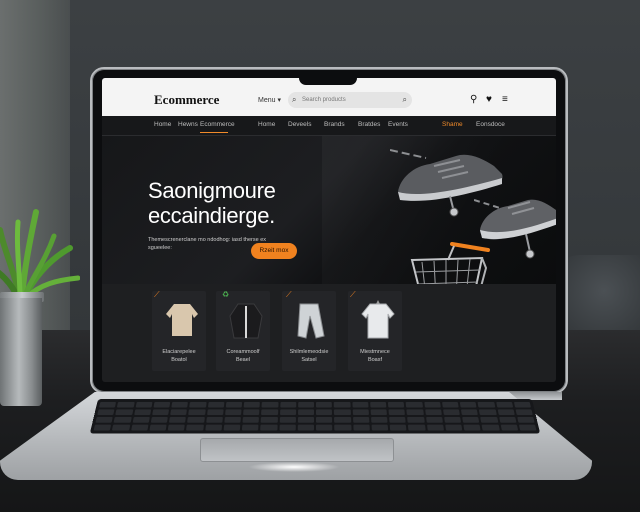 This screenshot has height=512, width=640. What do you see at coordinates (269, 100) in the screenshot?
I see `menu-dropdown: Menu ▾` at bounding box center [269, 100].